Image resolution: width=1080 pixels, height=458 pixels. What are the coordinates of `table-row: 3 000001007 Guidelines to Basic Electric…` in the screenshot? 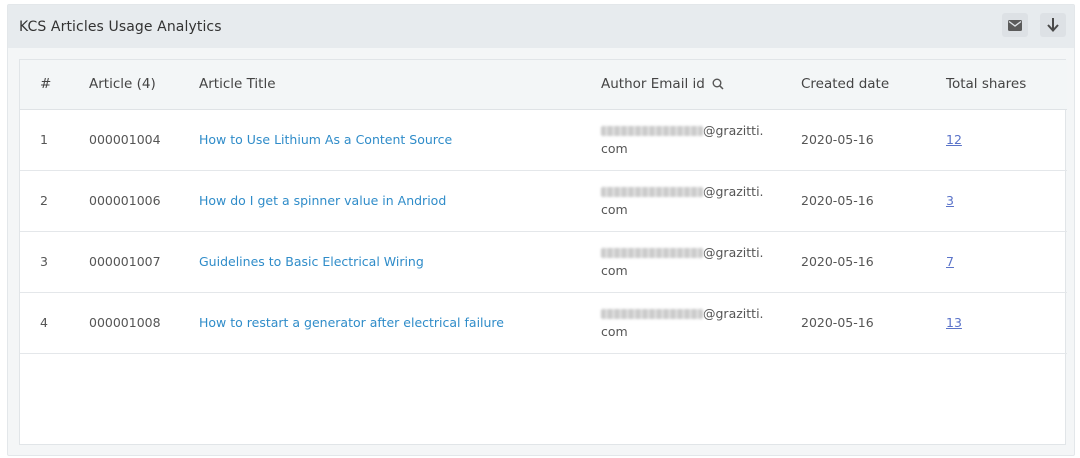 It's located at (543, 261).